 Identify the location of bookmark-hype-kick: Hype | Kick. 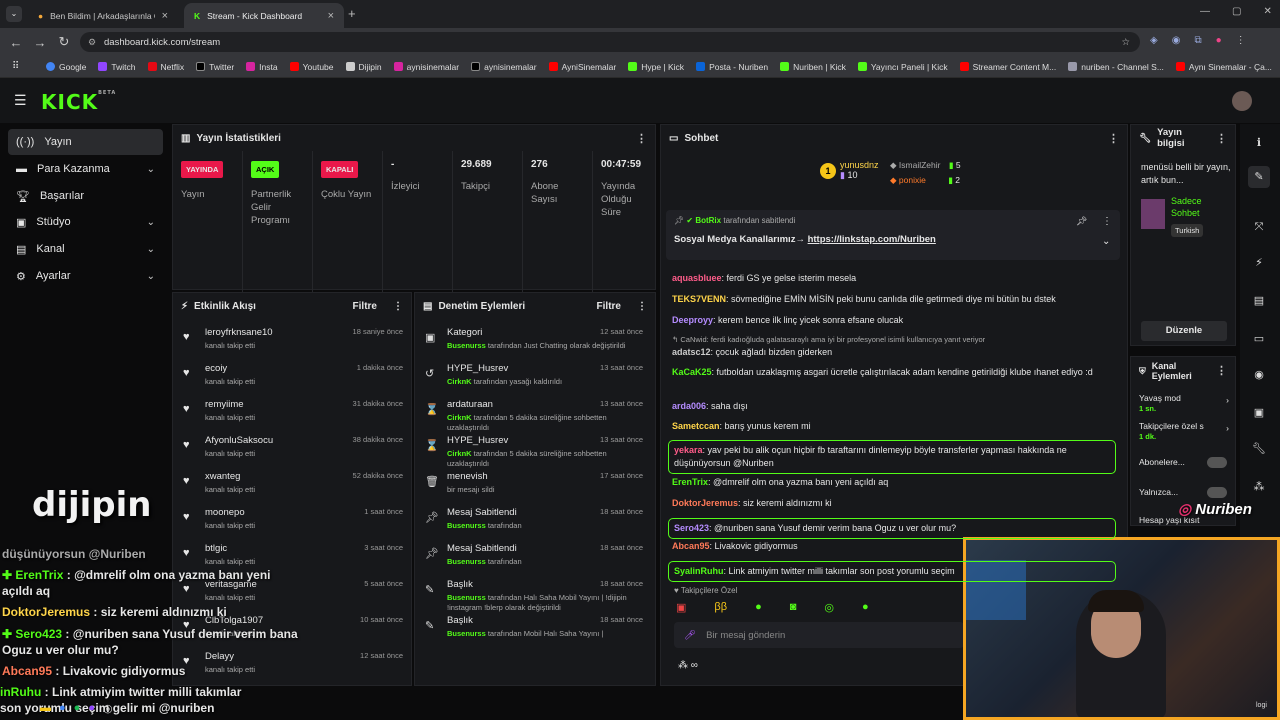
(656, 67).